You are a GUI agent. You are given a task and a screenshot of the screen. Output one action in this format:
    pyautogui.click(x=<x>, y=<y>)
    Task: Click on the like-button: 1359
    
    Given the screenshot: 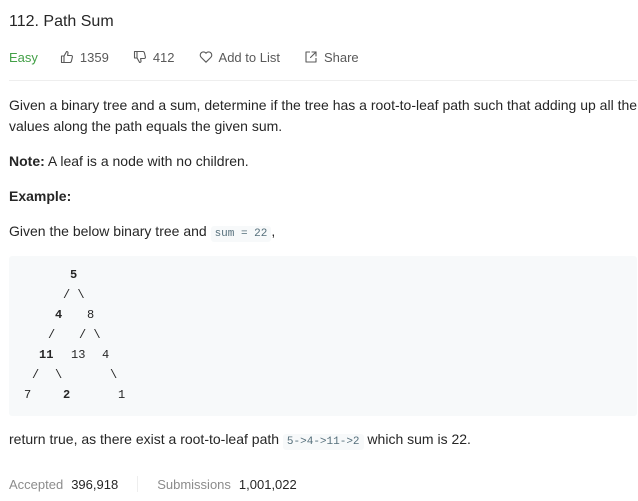 What is the action you would take?
    pyautogui.click(x=84, y=57)
    